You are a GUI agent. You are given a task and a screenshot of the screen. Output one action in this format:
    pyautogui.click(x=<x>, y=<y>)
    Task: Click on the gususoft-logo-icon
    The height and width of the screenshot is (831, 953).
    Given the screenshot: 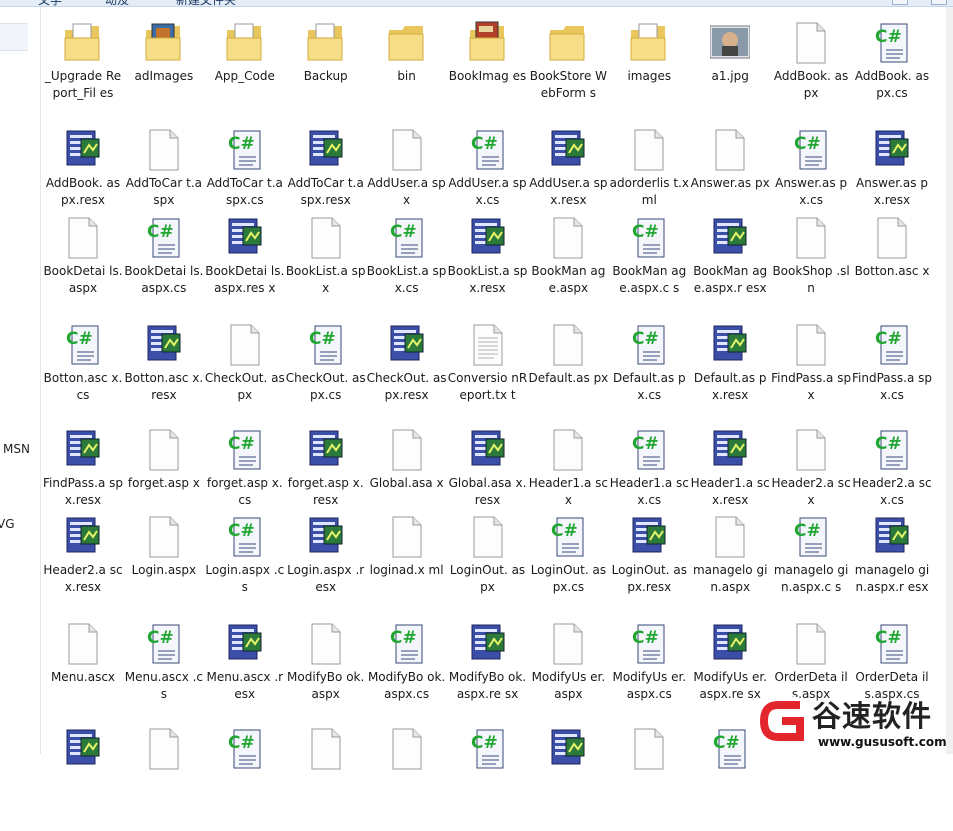 What is the action you would take?
    pyautogui.click(x=782, y=721)
    